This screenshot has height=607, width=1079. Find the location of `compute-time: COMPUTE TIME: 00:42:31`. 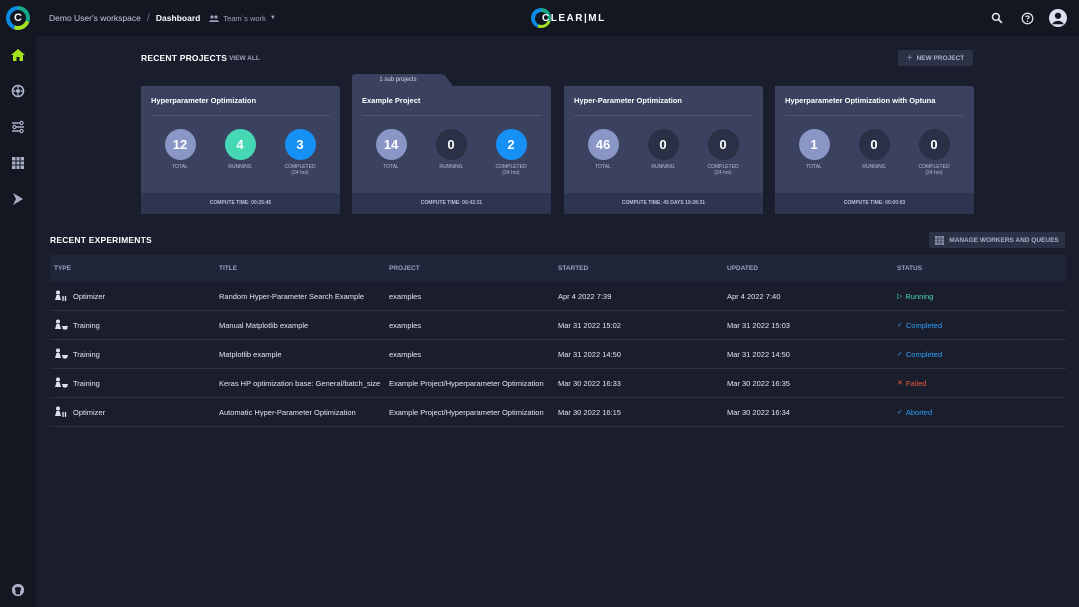

compute-time: COMPUTE TIME: 00:42:31 is located at coordinates (451, 203).